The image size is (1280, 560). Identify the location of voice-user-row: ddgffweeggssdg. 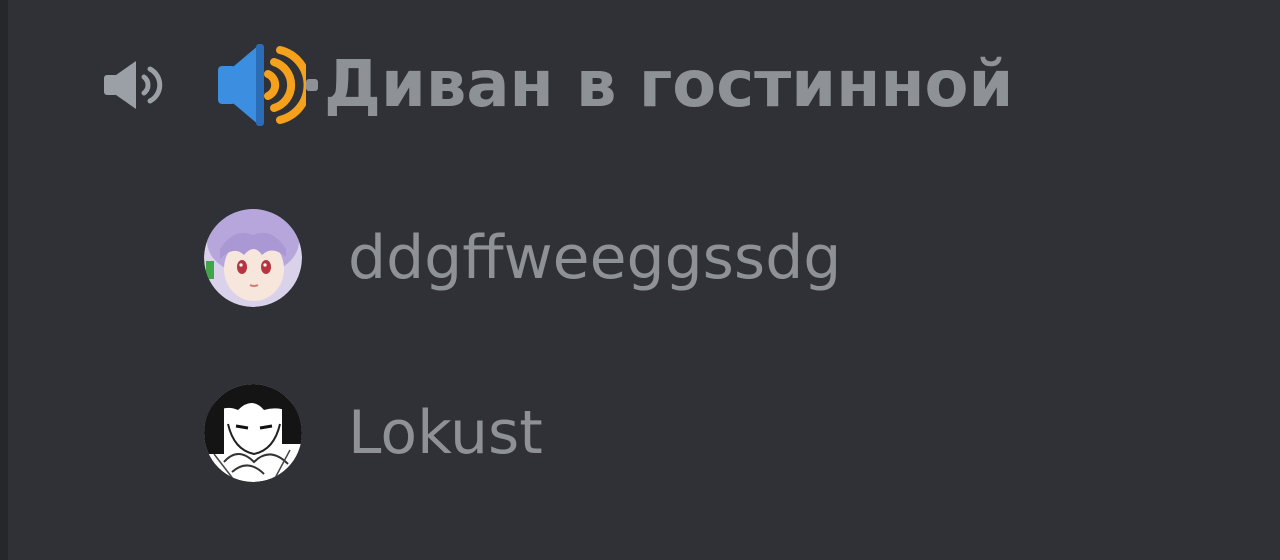
(522, 258).